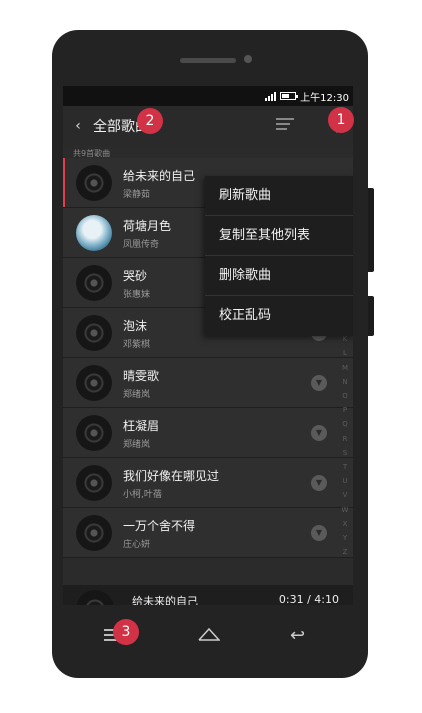  I want to click on now-playing-time: 0:31 / 4:10, so click(308, 599).